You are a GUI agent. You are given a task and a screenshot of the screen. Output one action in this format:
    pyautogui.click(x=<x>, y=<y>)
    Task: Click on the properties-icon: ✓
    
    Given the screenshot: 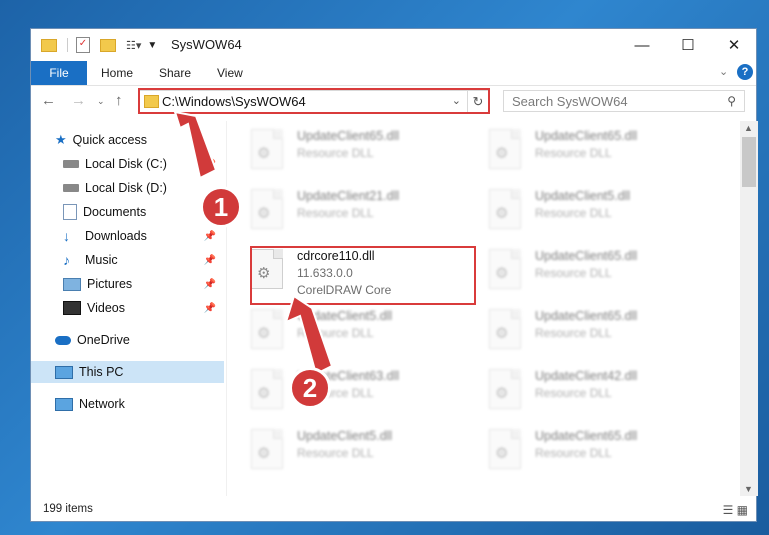 What is the action you would take?
    pyautogui.click(x=83, y=45)
    